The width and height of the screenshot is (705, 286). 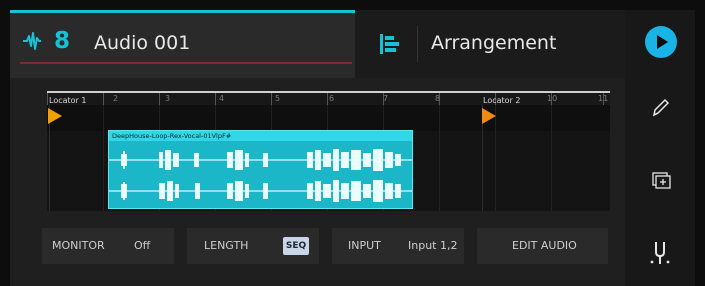 I want to click on monitor-value: Off, so click(x=142, y=245).